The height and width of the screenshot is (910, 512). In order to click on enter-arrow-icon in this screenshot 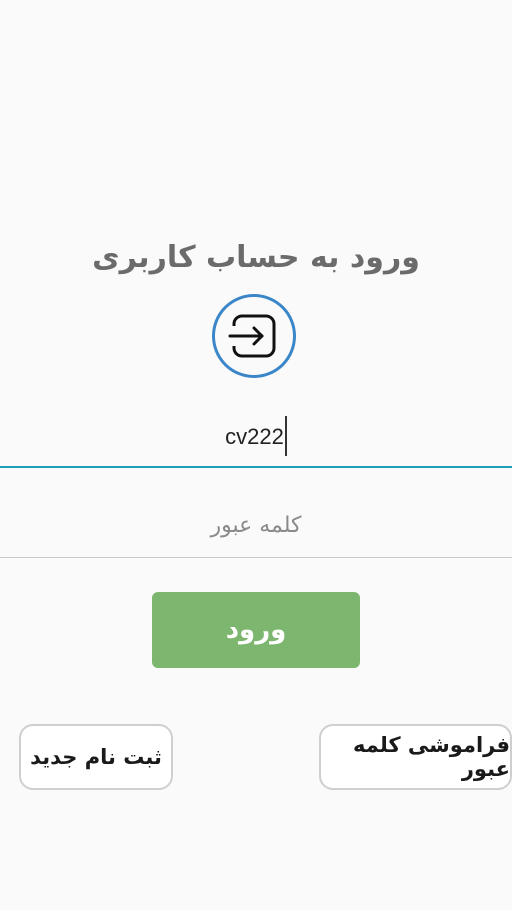, I will do `click(252, 336)`.